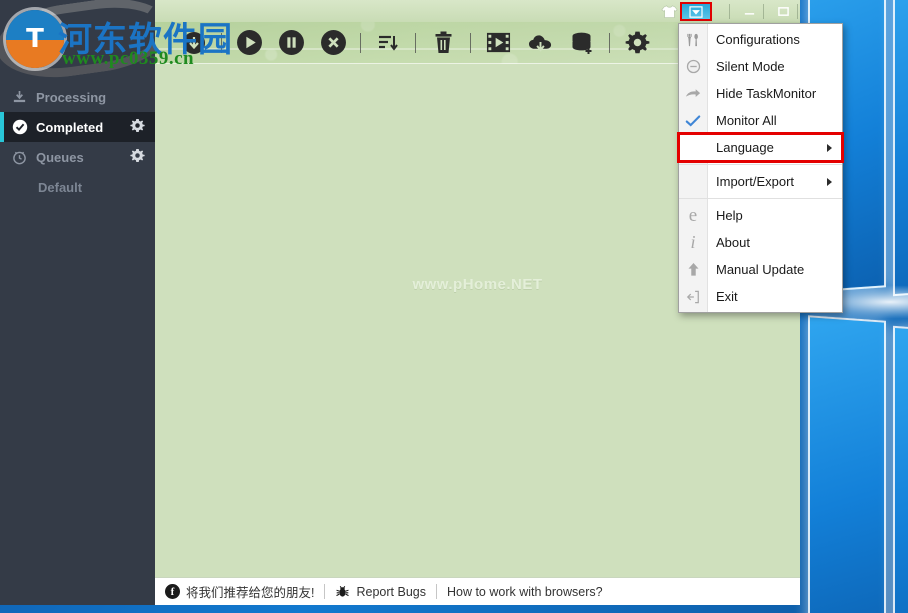 This screenshot has height=613, width=908. What do you see at coordinates (766, 93) in the screenshot?
I see `menu-item-label: Hide TaskMonitor` at bounding box center [766, 93].